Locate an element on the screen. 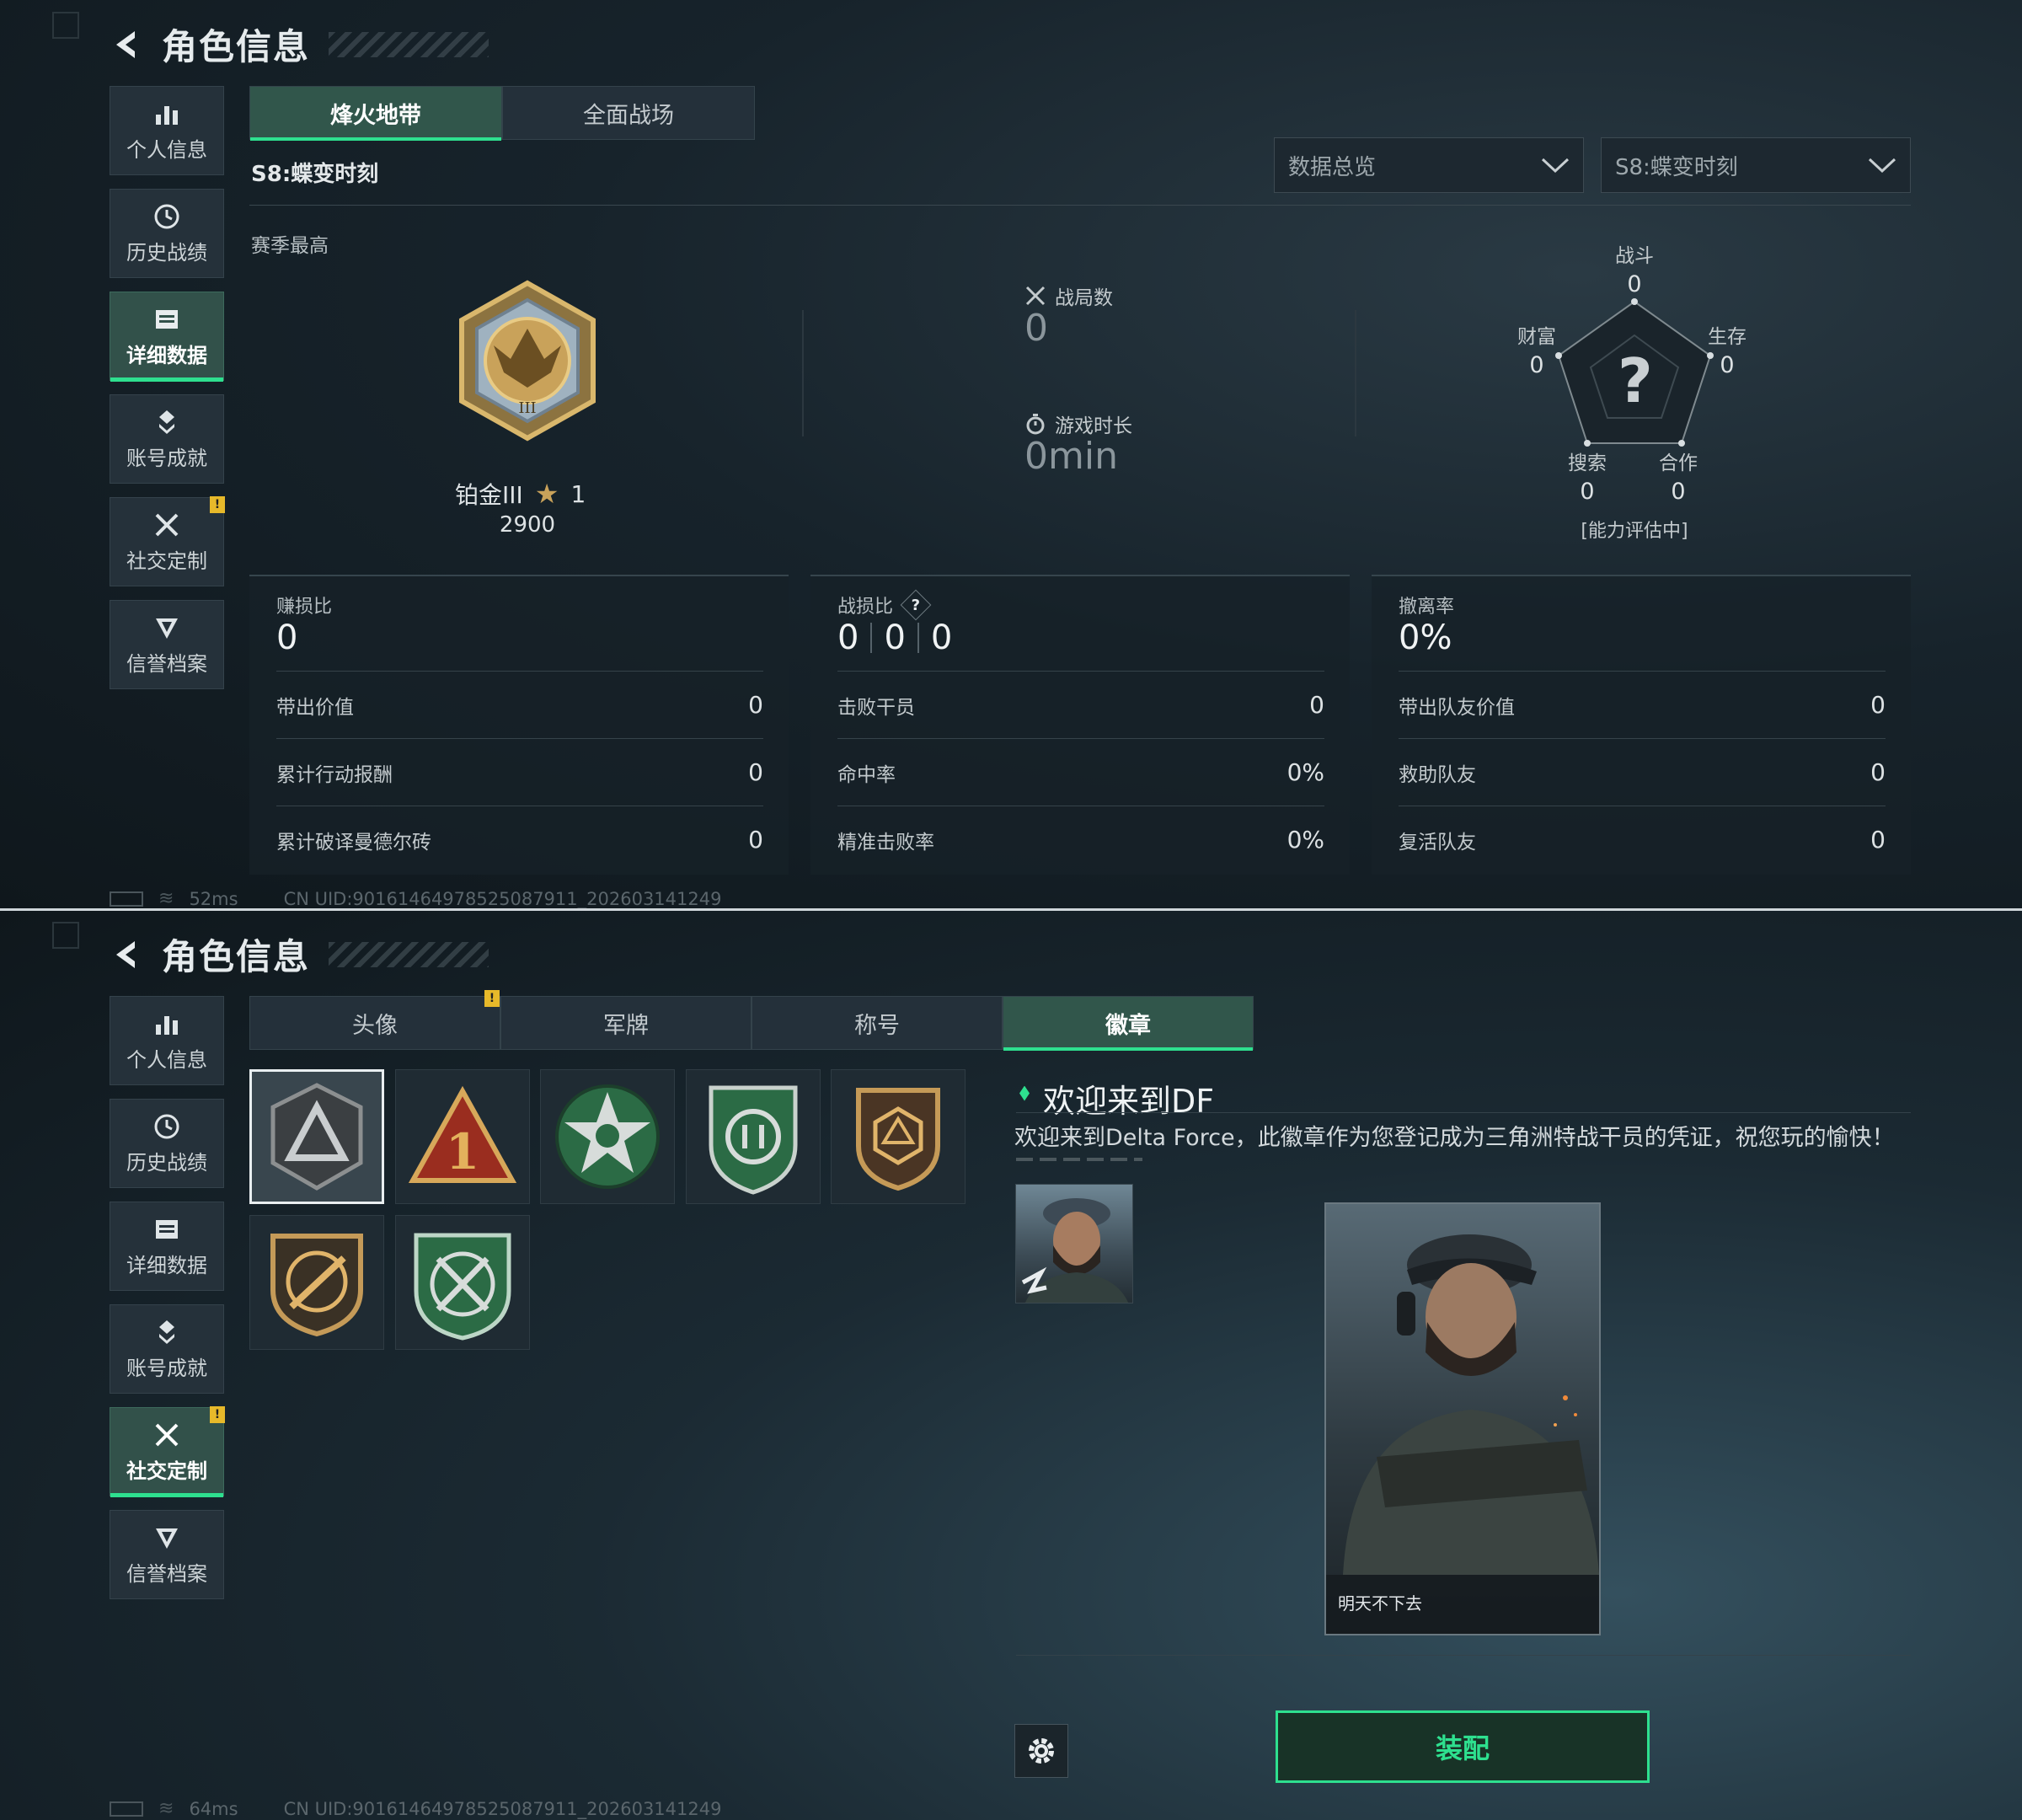  badge-slot: 1 is located at coordinates (462, 1136).